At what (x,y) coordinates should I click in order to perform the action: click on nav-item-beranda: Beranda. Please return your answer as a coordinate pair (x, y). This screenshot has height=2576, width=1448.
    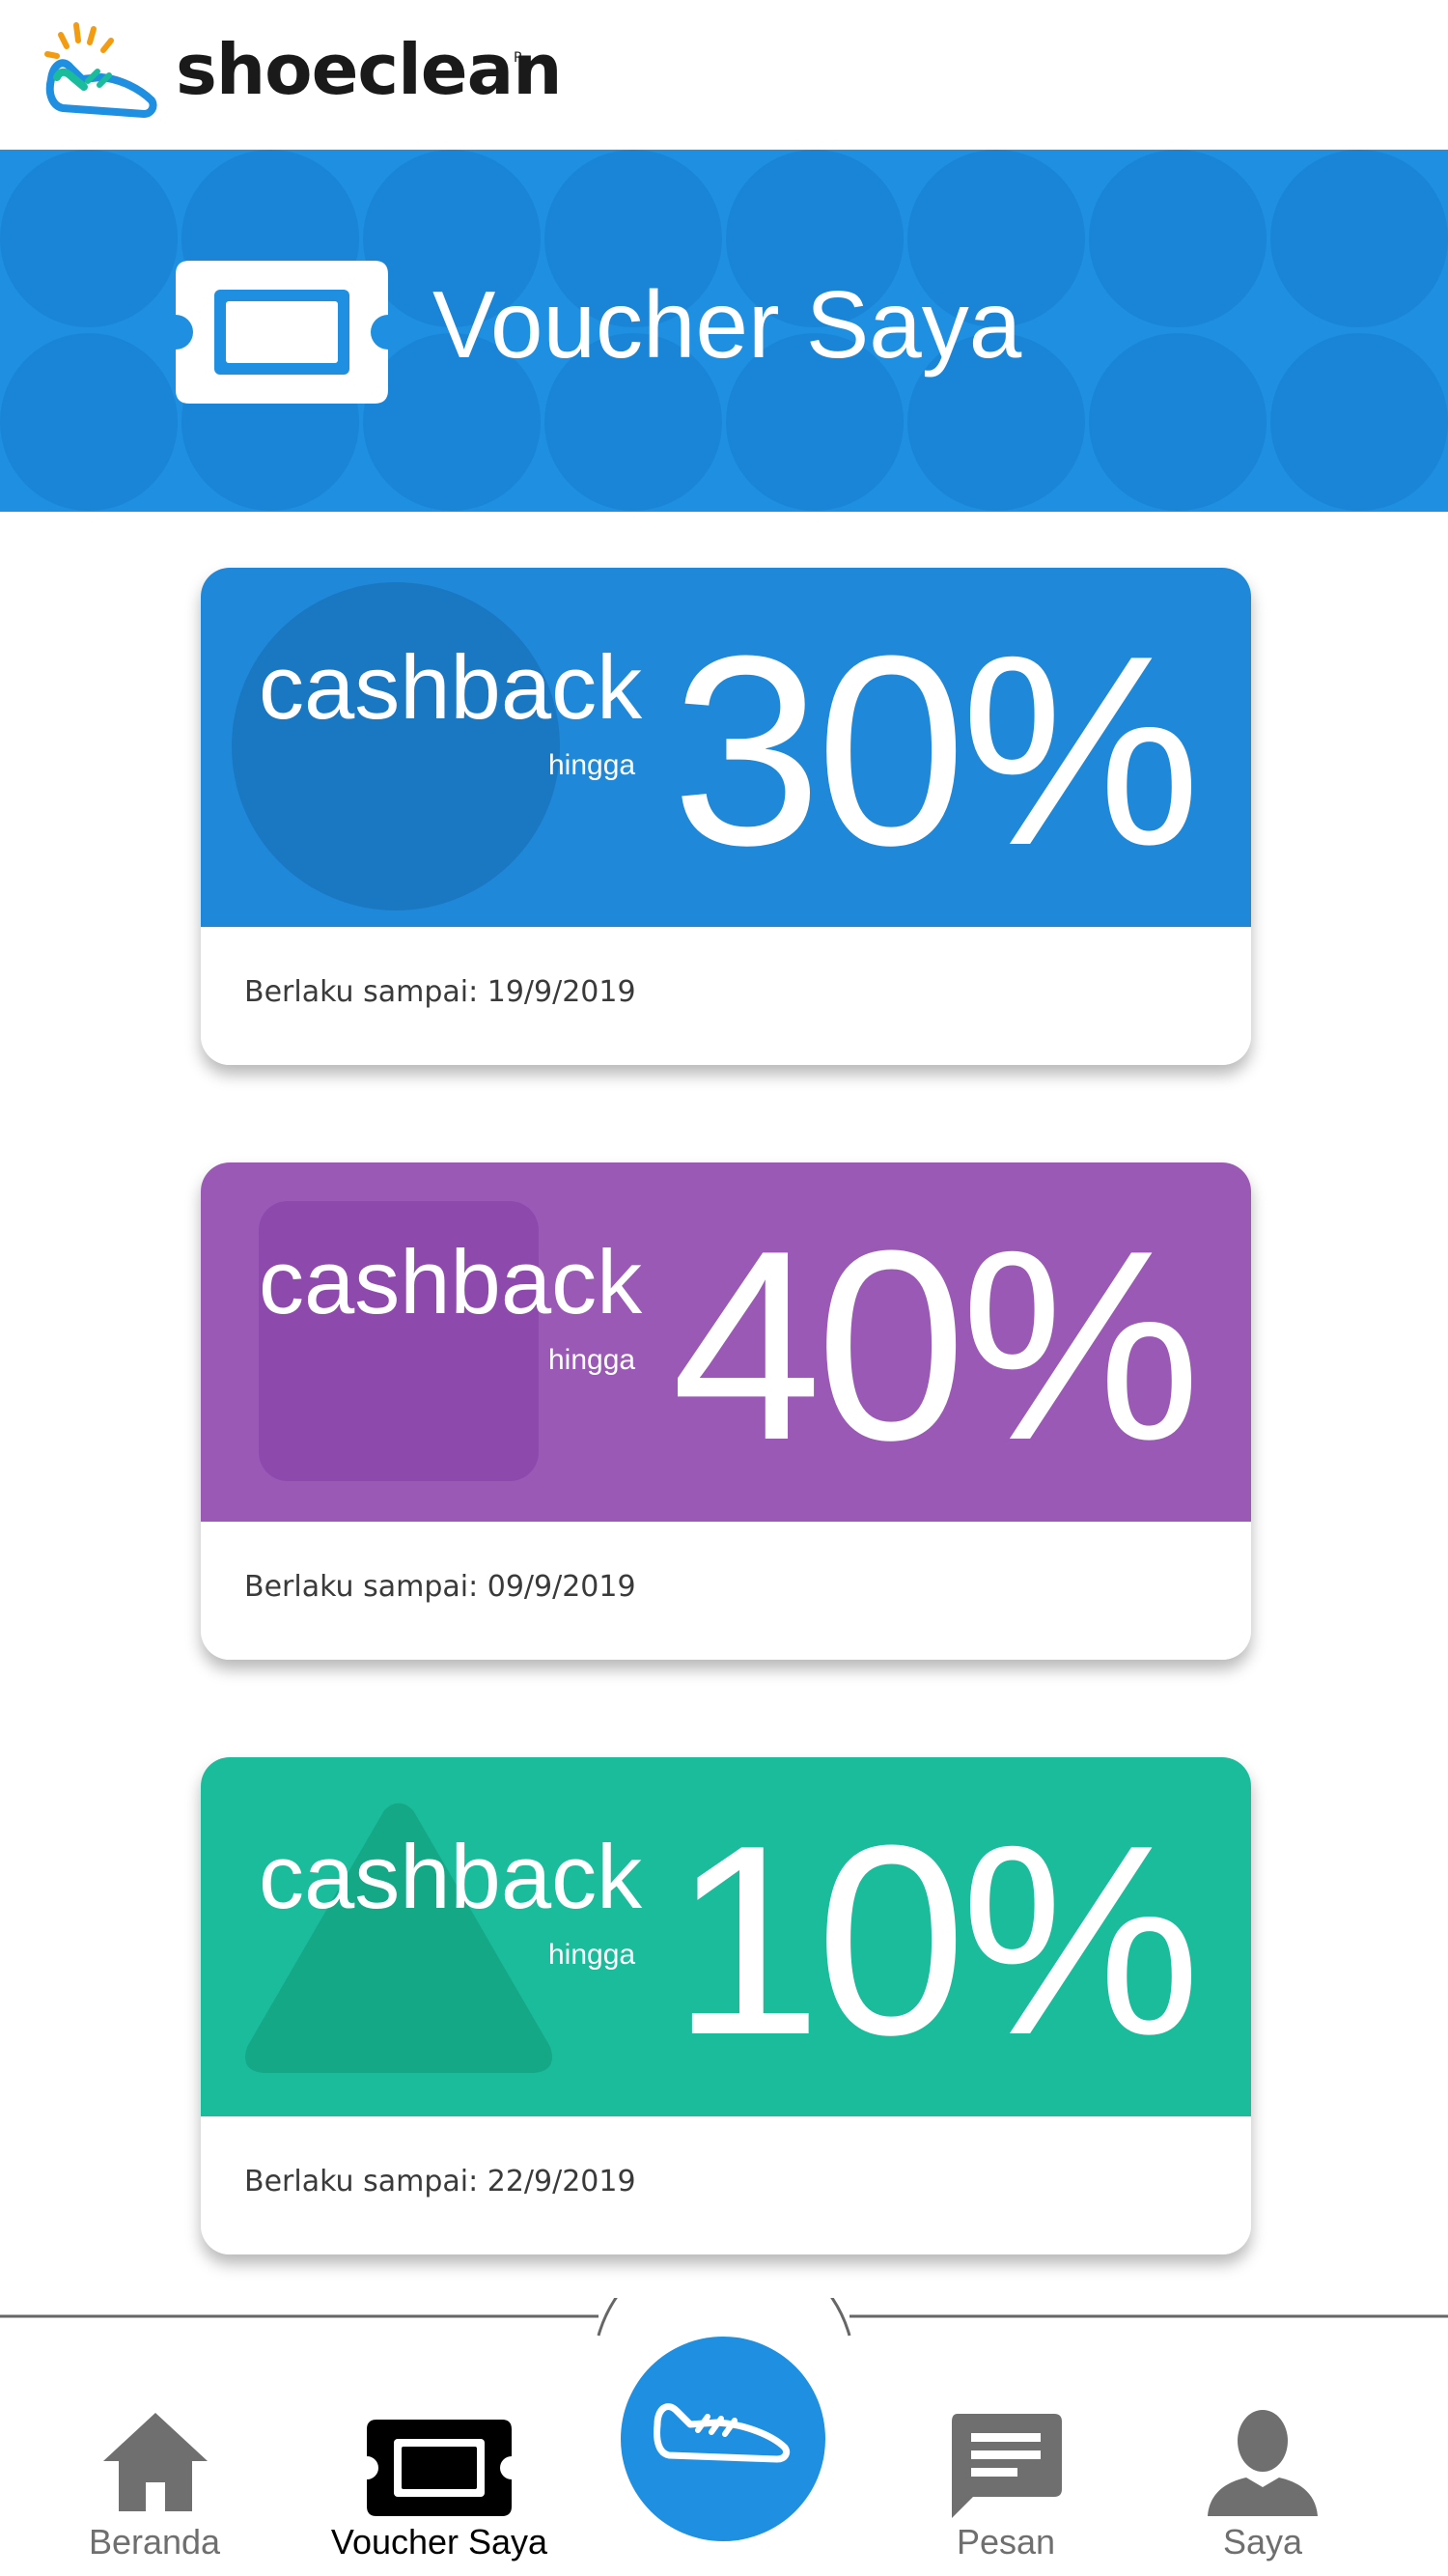
    Looking at the image, I should click on (155, 2490).